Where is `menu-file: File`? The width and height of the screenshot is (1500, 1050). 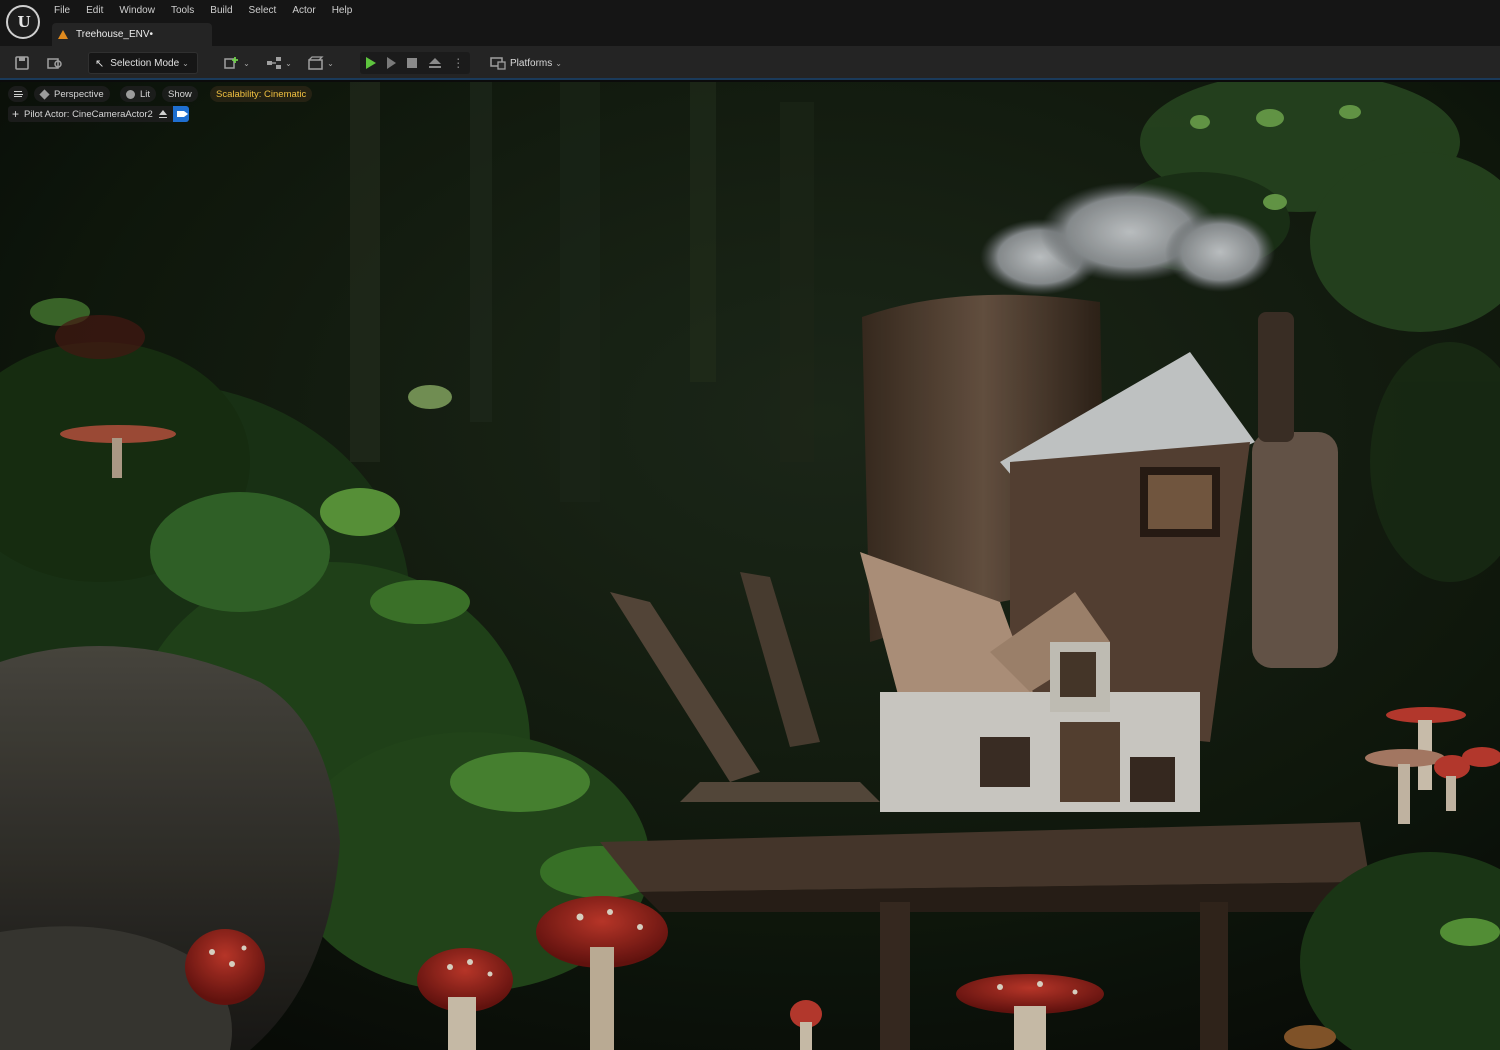
menu-file: File is located at coordinates (62, 11).